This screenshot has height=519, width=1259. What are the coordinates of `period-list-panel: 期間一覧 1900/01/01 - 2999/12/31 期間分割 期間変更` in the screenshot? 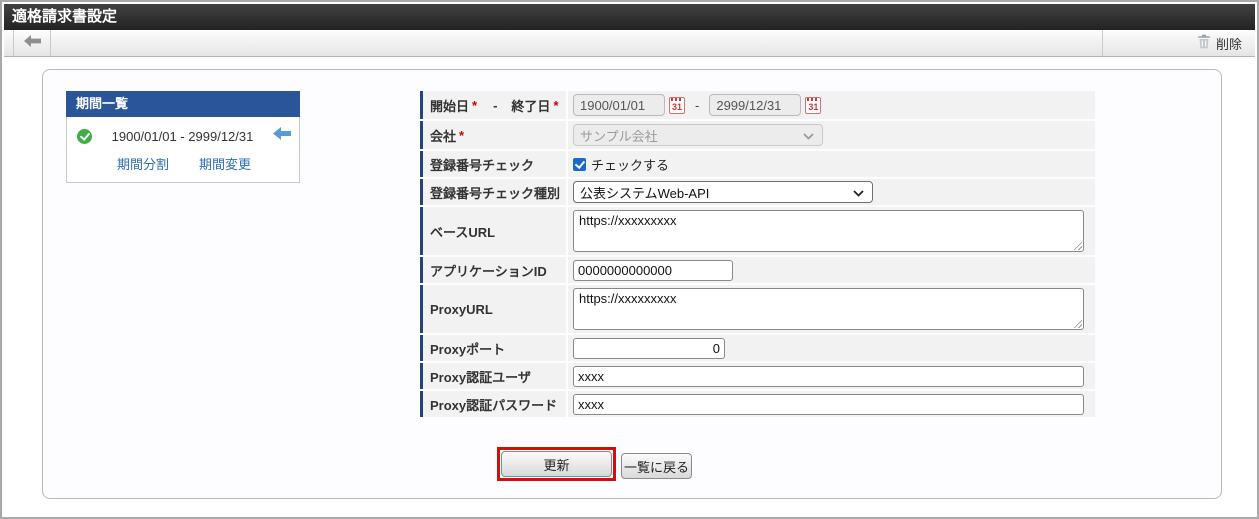 It's located at (183, 137).